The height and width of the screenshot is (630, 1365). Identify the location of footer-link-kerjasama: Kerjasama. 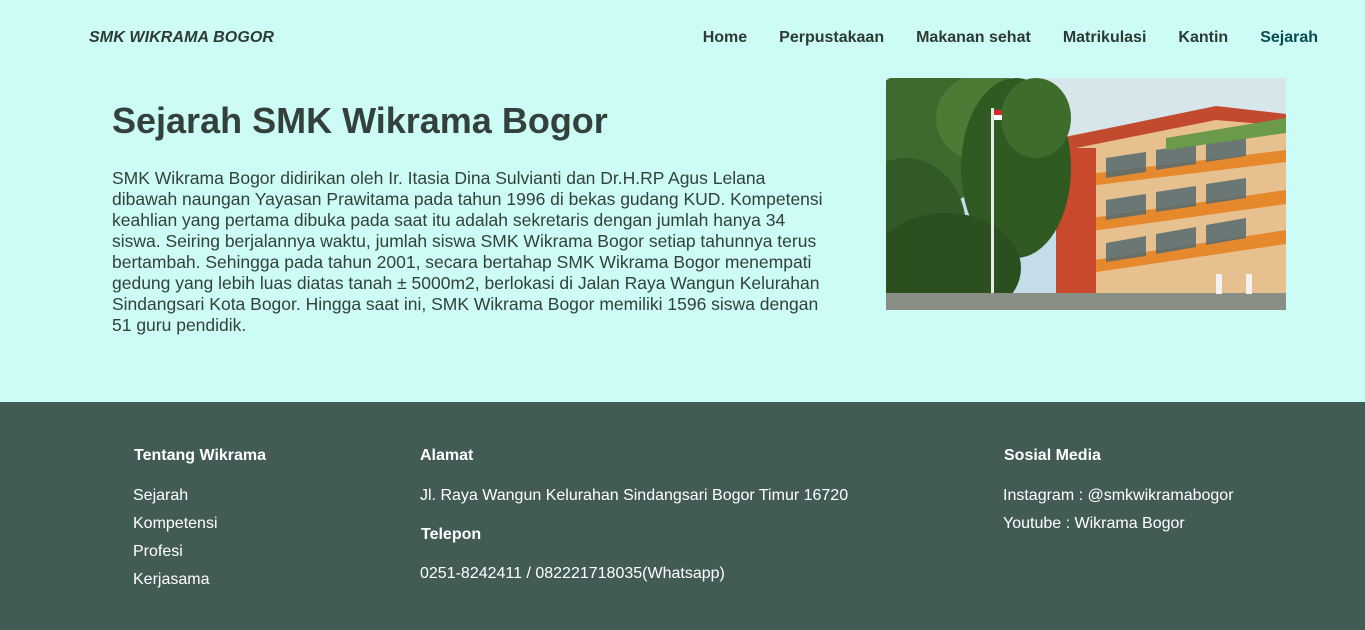
(171, 579).